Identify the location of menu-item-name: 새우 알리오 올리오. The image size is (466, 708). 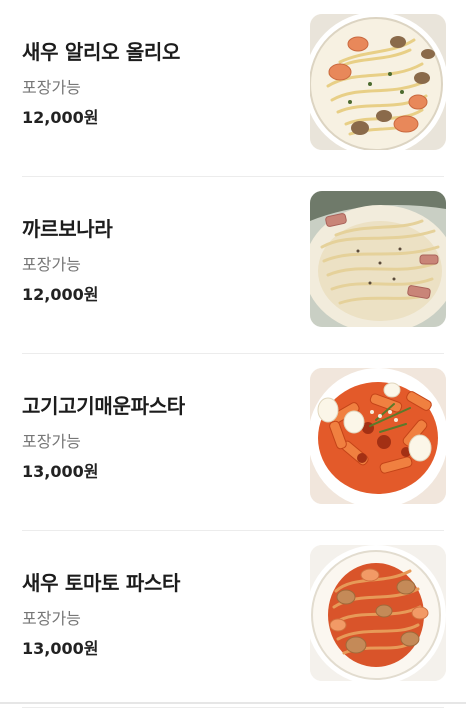
(101, 52).